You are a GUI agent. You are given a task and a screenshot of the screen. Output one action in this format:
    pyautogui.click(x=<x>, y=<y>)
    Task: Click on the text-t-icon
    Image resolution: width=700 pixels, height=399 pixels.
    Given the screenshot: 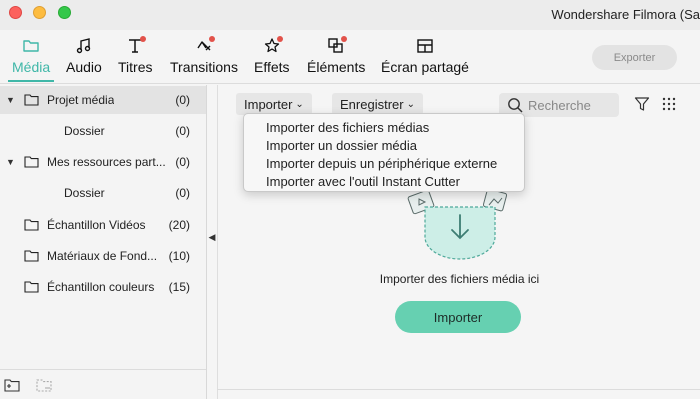 What is the action you would take?
    pyautogui.click(x=136, y=46)
    